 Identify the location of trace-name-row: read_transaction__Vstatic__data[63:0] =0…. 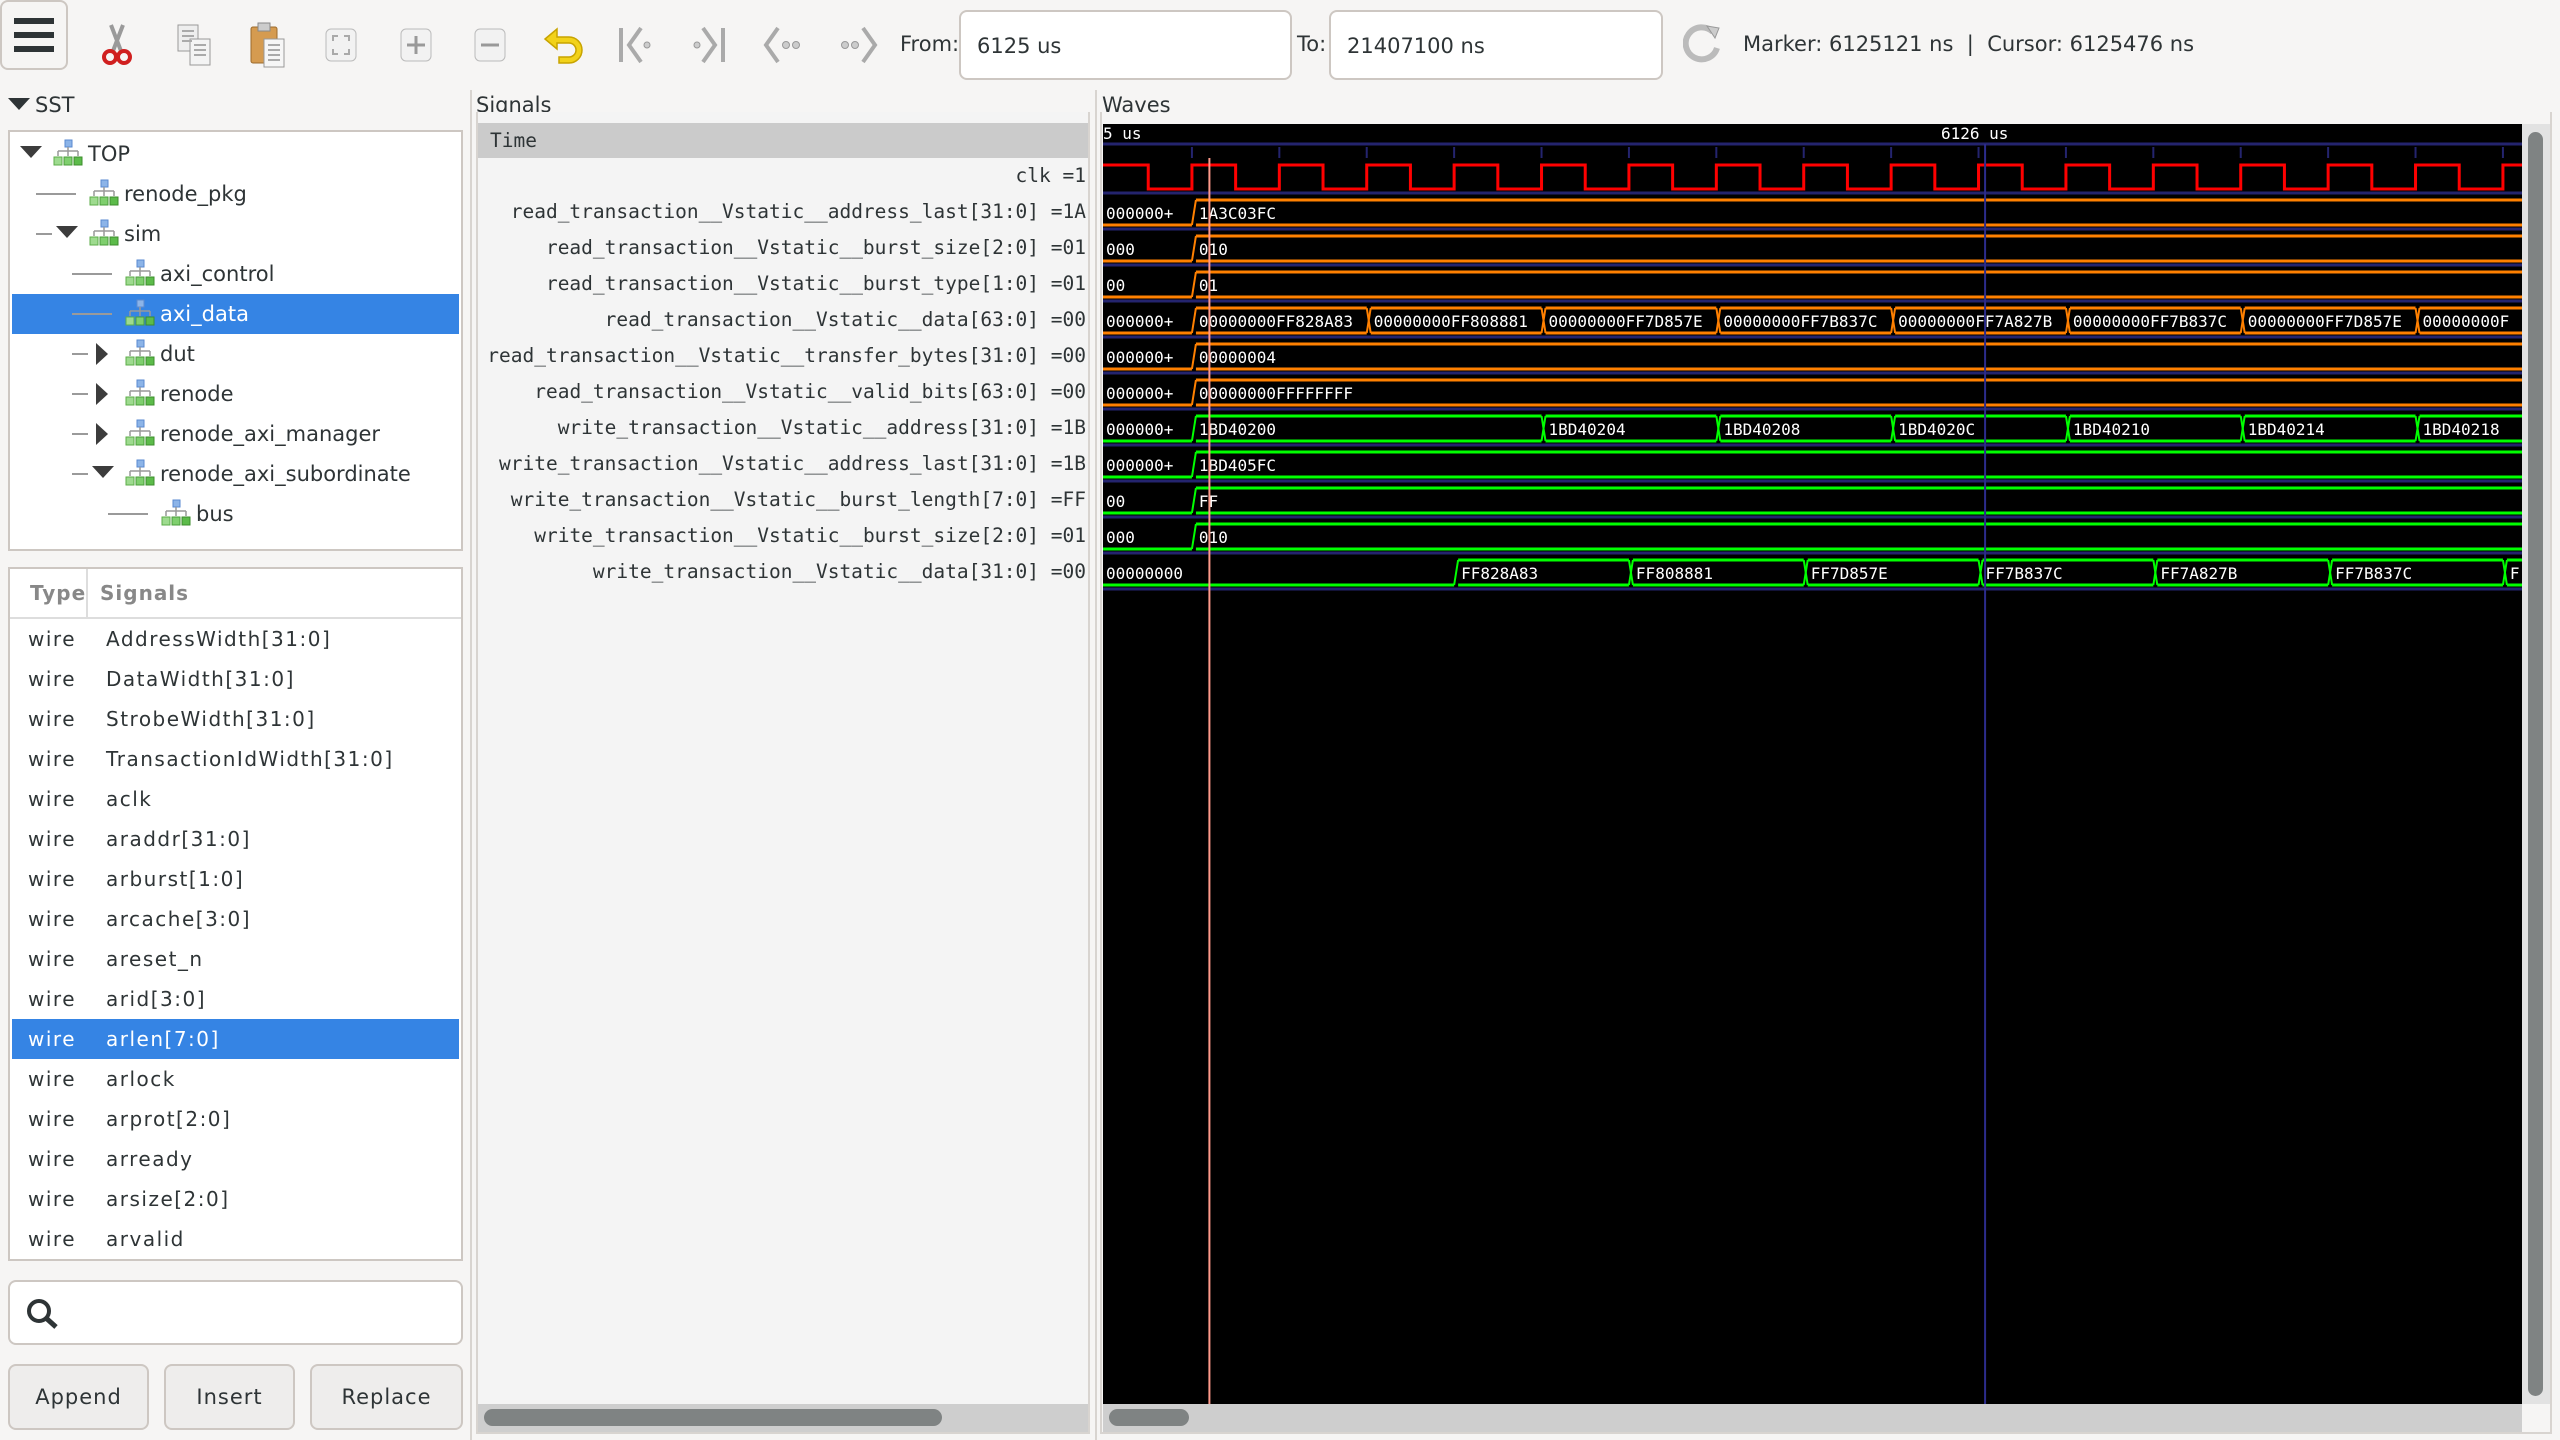
(783, 320).